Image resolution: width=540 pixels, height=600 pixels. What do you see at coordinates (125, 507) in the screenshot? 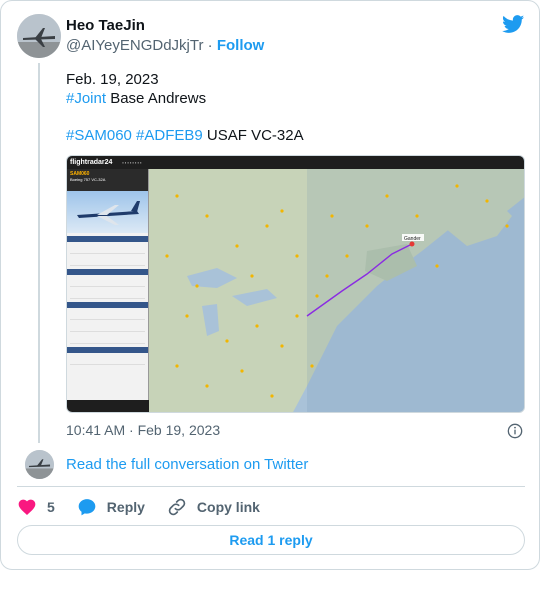
I see `reply-label: Reply` at bounding box center [125, 507].